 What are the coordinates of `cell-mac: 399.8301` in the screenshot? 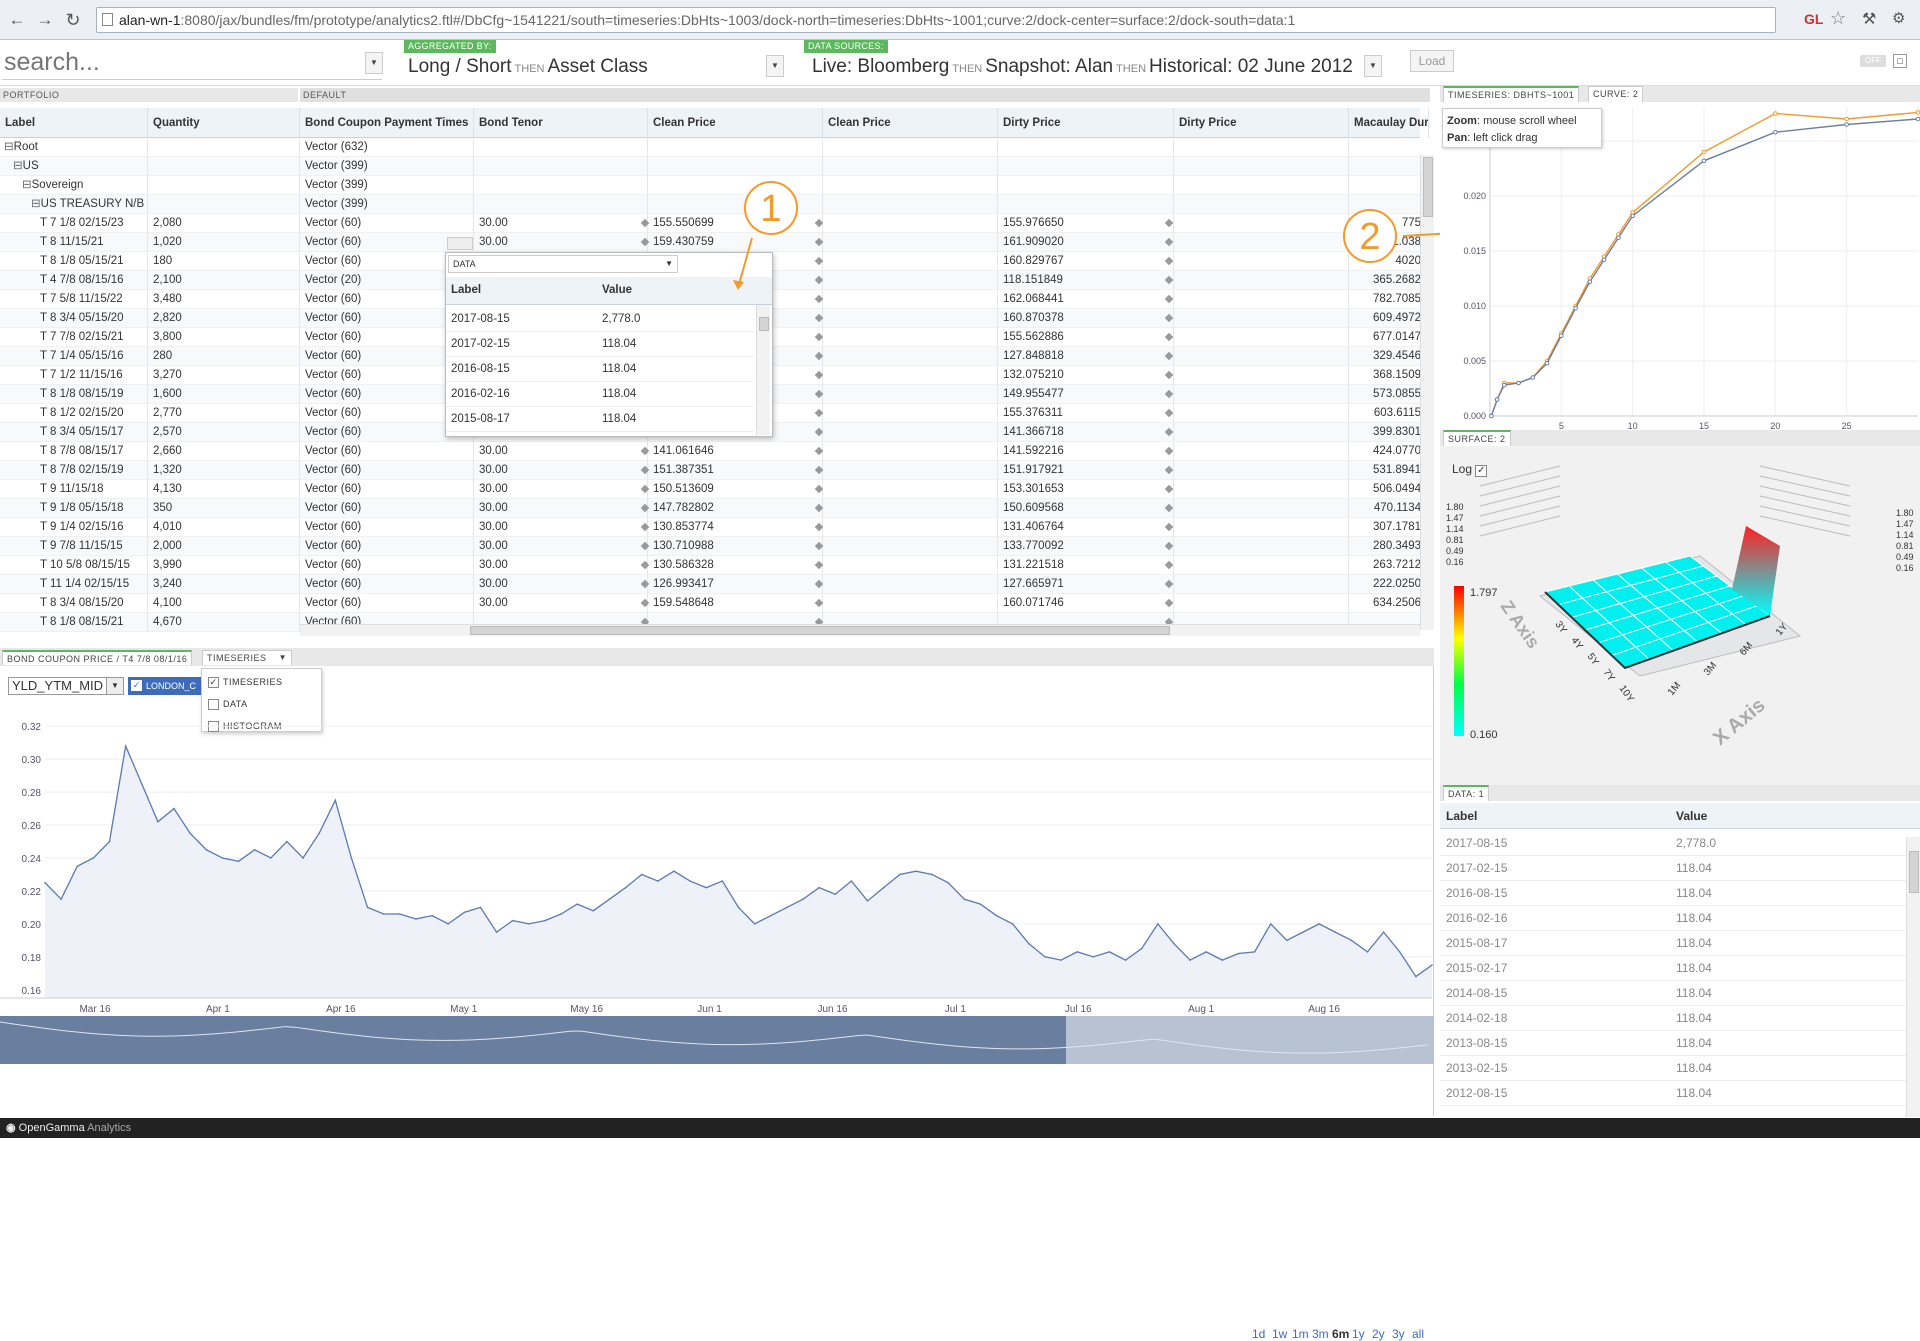 It's located at (1389, 432).